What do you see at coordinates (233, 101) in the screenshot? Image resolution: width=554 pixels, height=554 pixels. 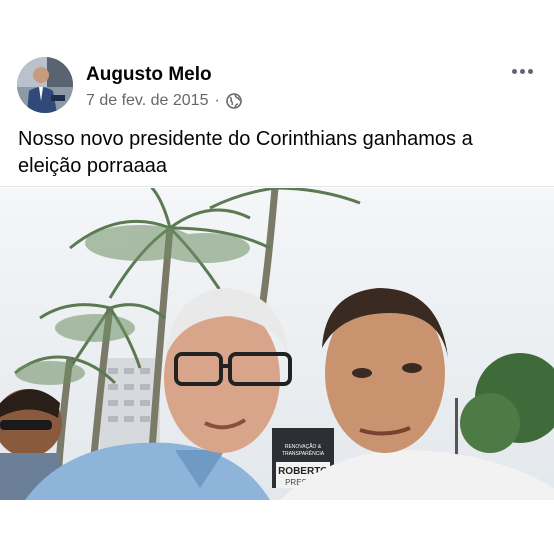 I see `globe-icon` at bounding box center [233, 101].